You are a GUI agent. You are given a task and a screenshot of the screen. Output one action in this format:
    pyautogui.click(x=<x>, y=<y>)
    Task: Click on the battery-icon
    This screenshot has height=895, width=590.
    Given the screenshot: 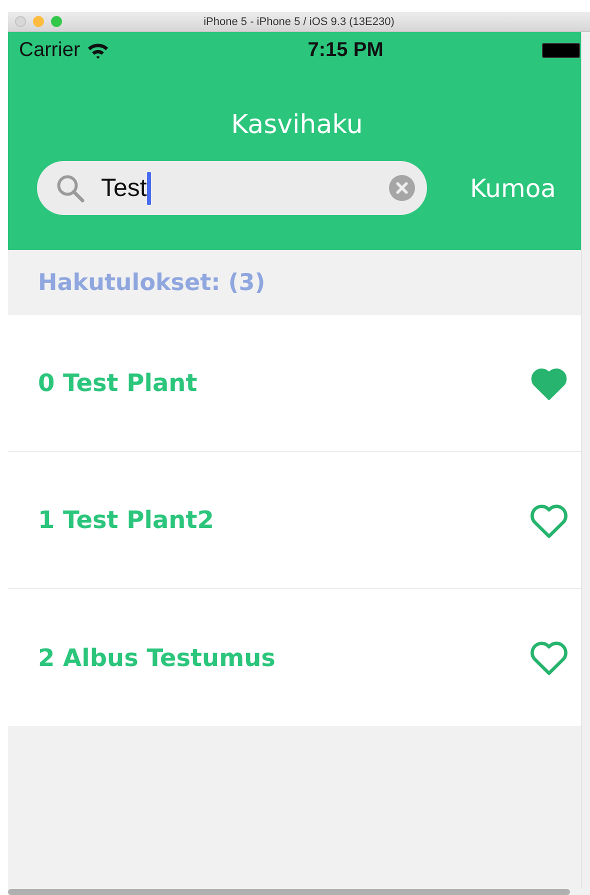 What is the action you would take?
    pyautogui.click(x=561, y=50)
    